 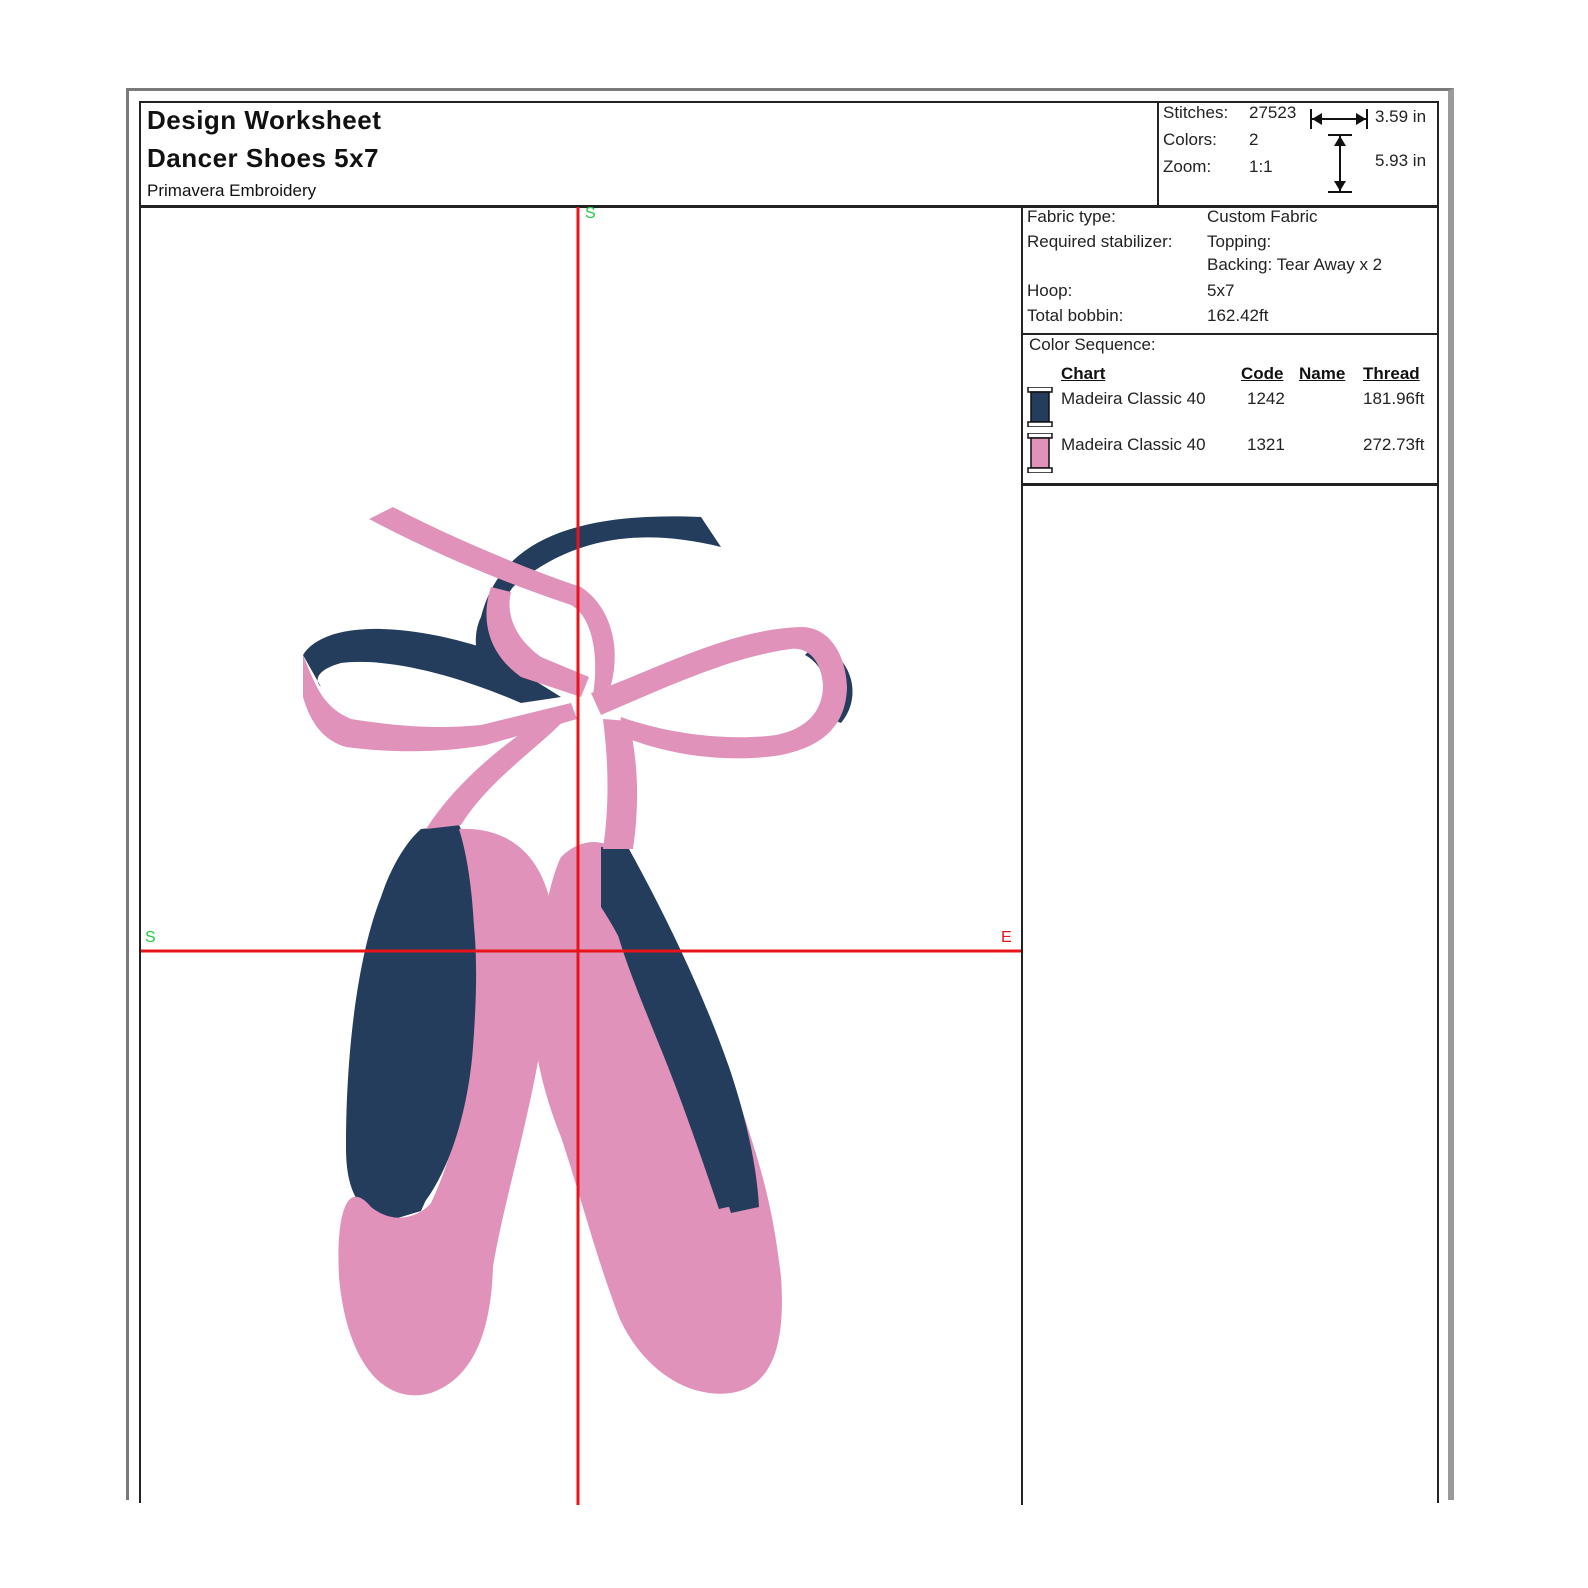 What do you see at coordinates (1071, 216) in the screenshot?
I see `fabric-type-label: Fabric type:` at bounding box center [1071, 216].